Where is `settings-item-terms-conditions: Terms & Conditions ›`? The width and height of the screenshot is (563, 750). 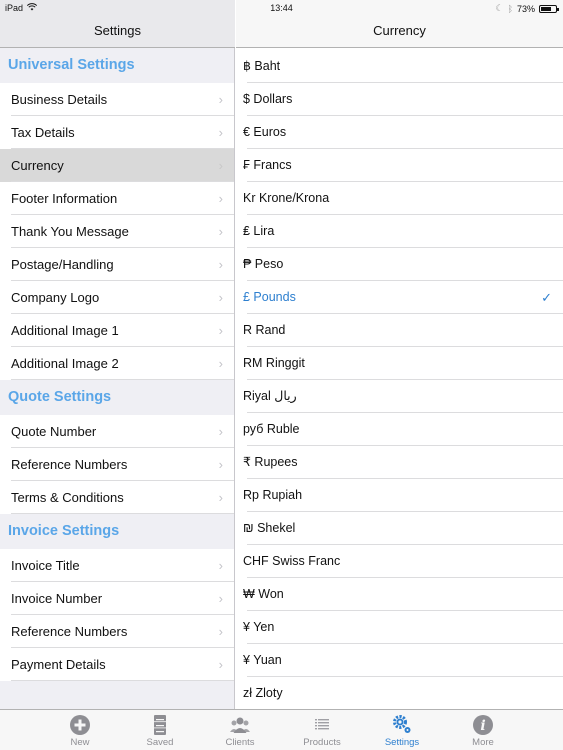
settings-item-terms-conditions: Terms & Conditions › is located at coordinates (117, 497).